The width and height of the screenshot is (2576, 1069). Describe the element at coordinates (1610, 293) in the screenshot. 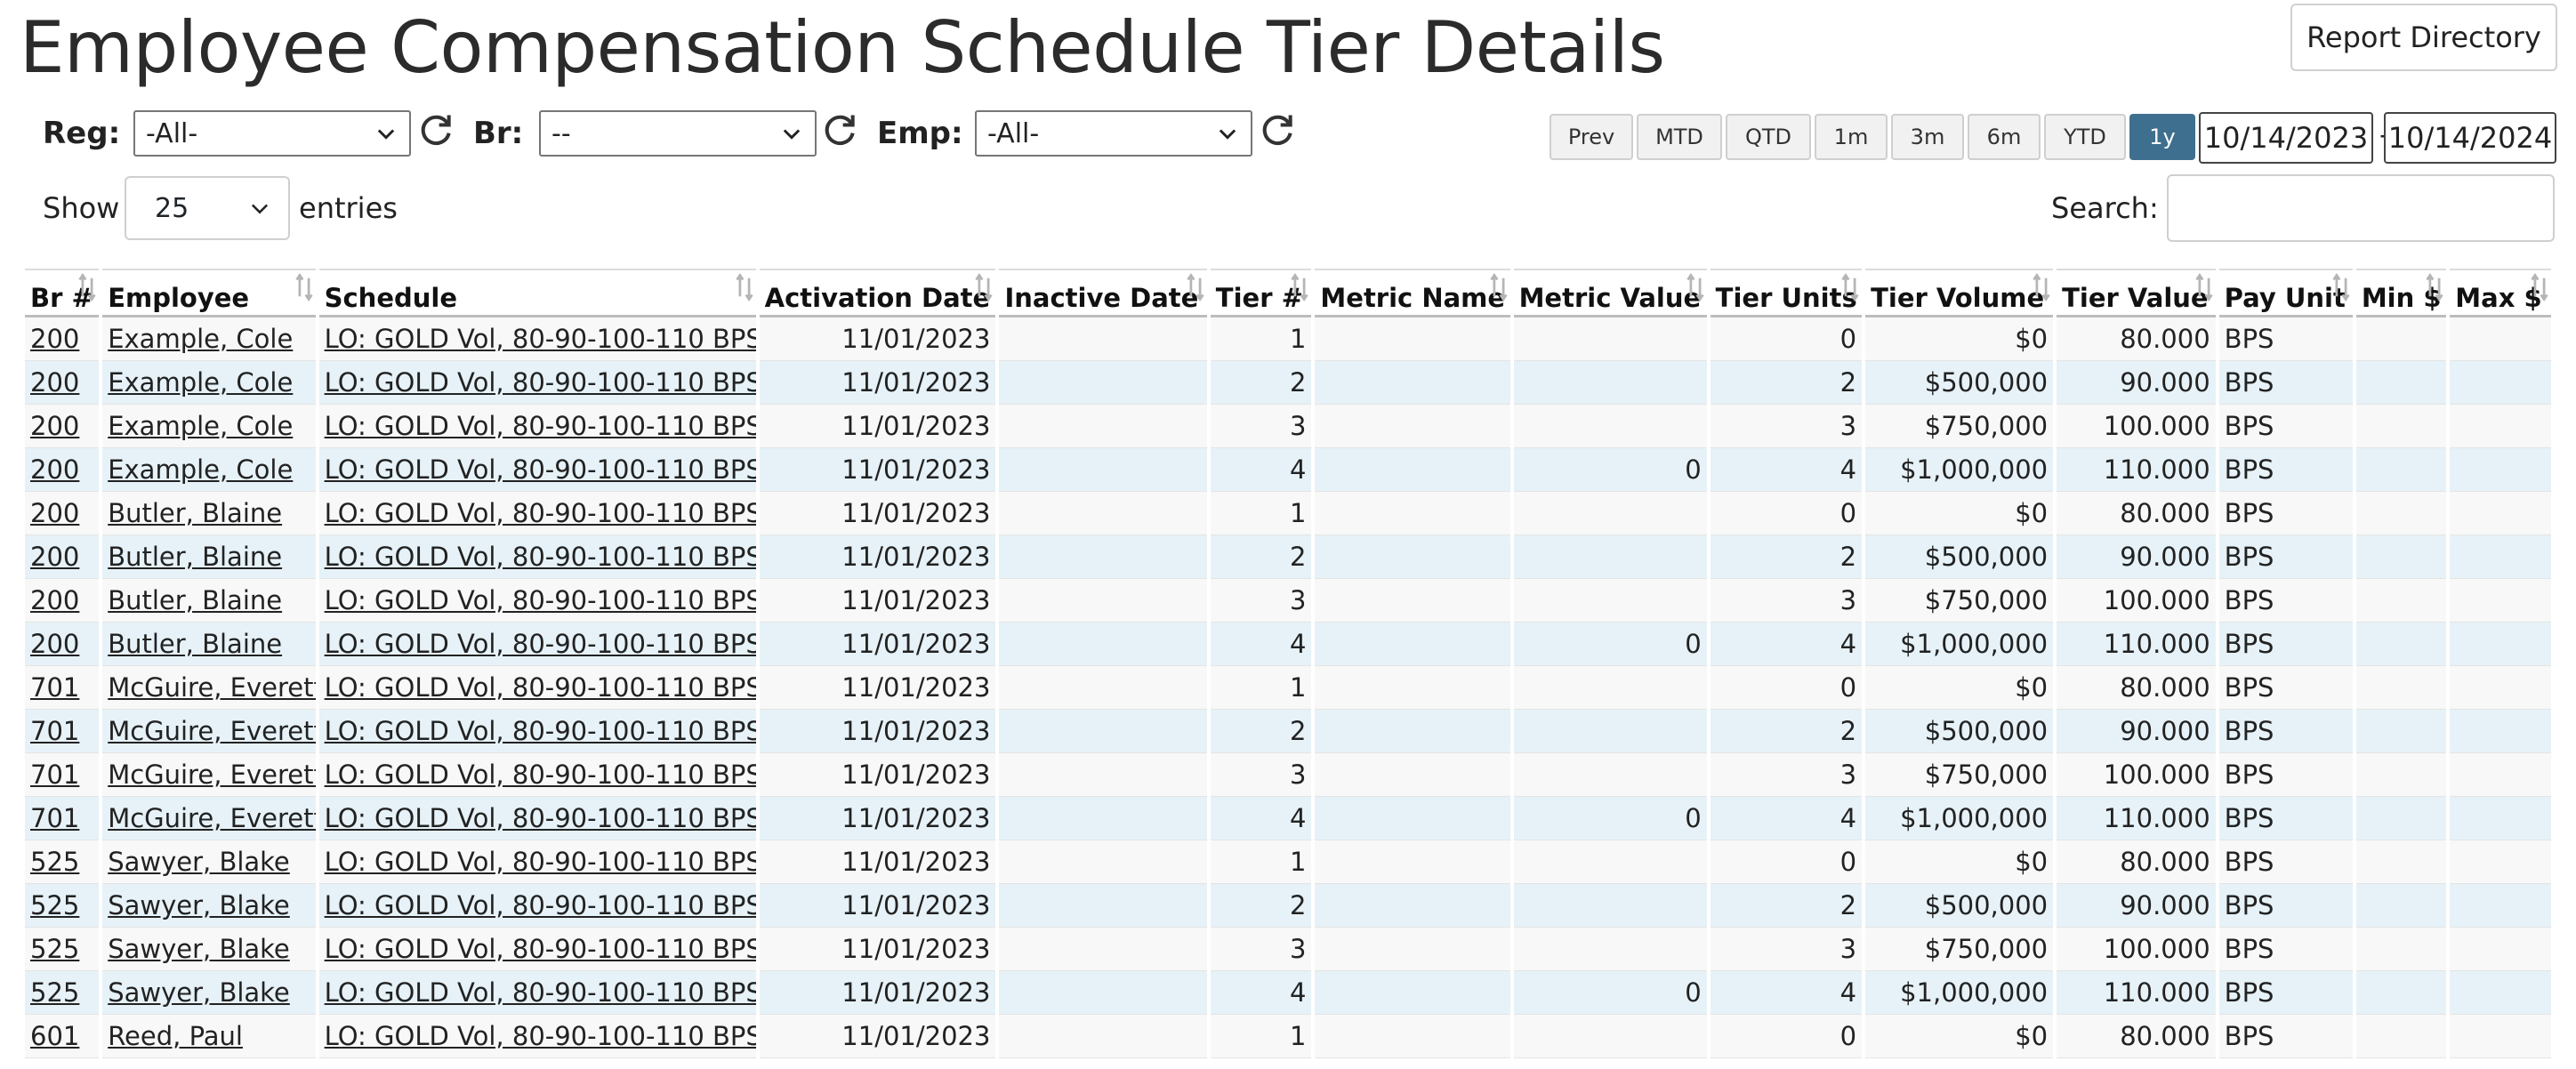

I see `column-header-metric-value: Metric Value` at that location.